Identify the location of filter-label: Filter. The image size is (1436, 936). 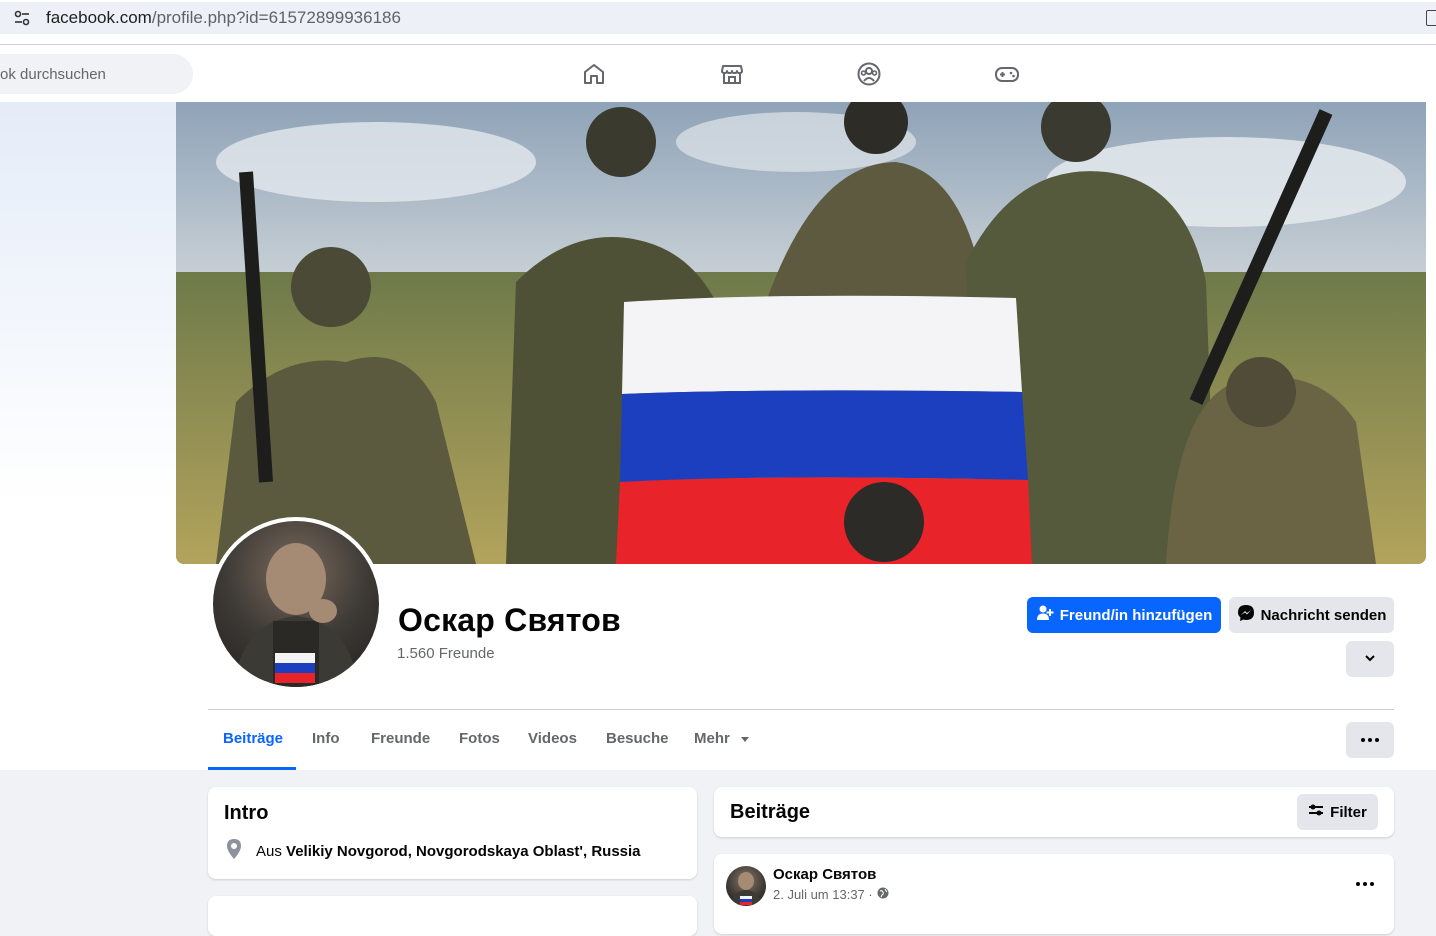
(1348, 812).